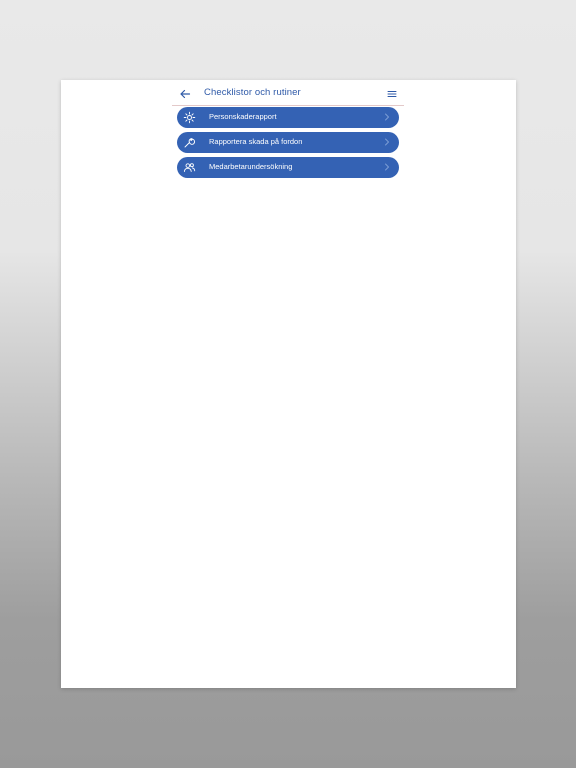  I want to click on list-item-label: Rapportera skada på fordon, so click(256, 141).